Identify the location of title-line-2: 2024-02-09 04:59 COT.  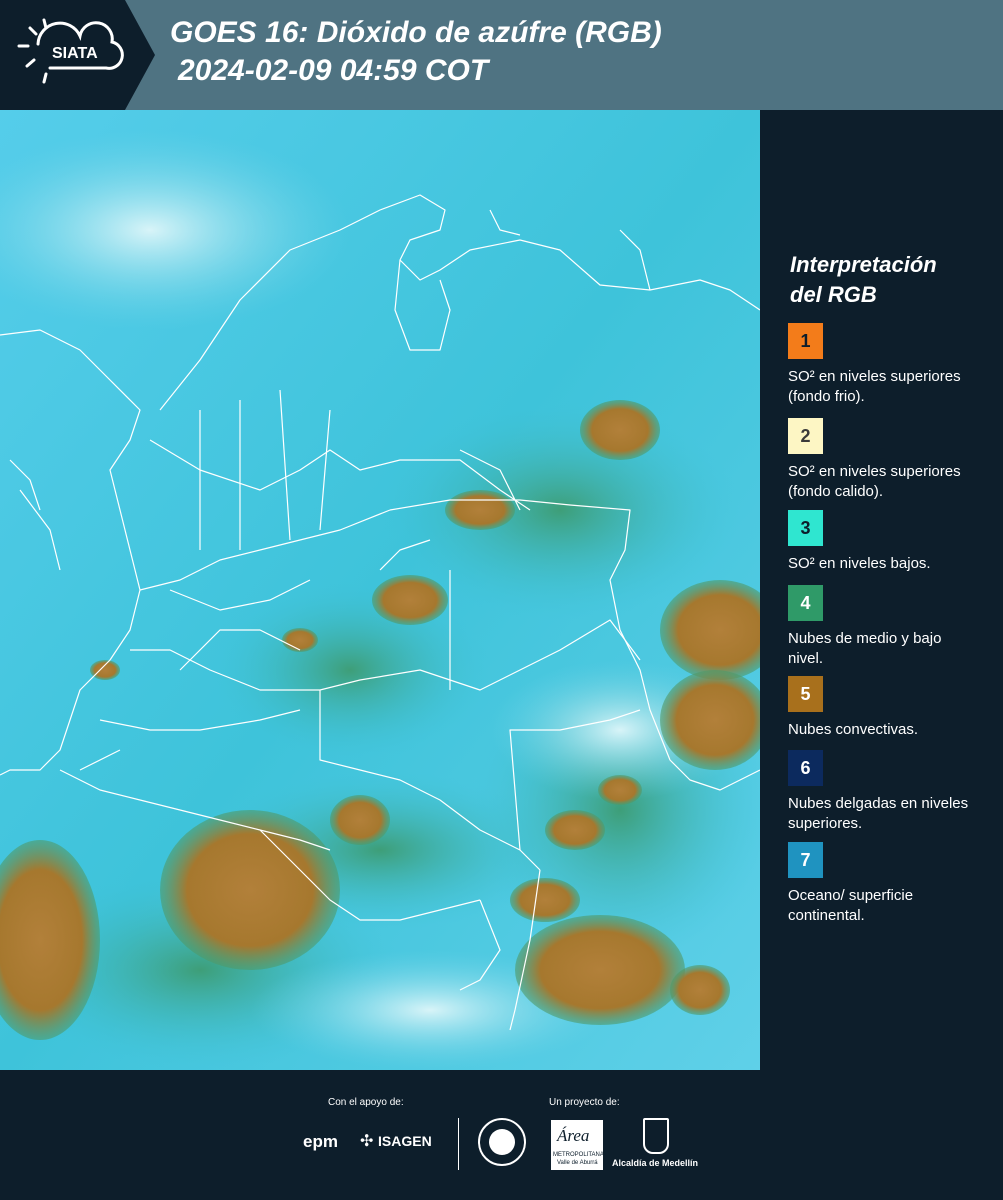
(333, 70).